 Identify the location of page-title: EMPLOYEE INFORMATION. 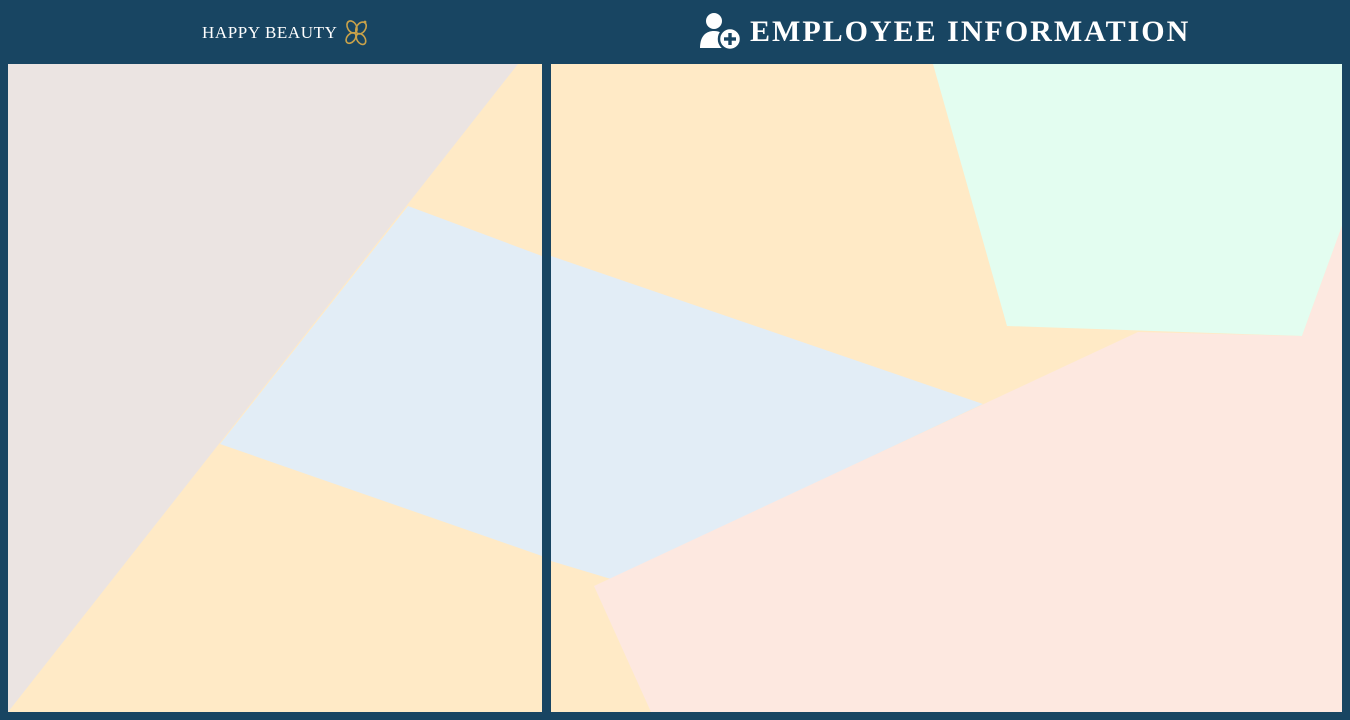
(945, 32).